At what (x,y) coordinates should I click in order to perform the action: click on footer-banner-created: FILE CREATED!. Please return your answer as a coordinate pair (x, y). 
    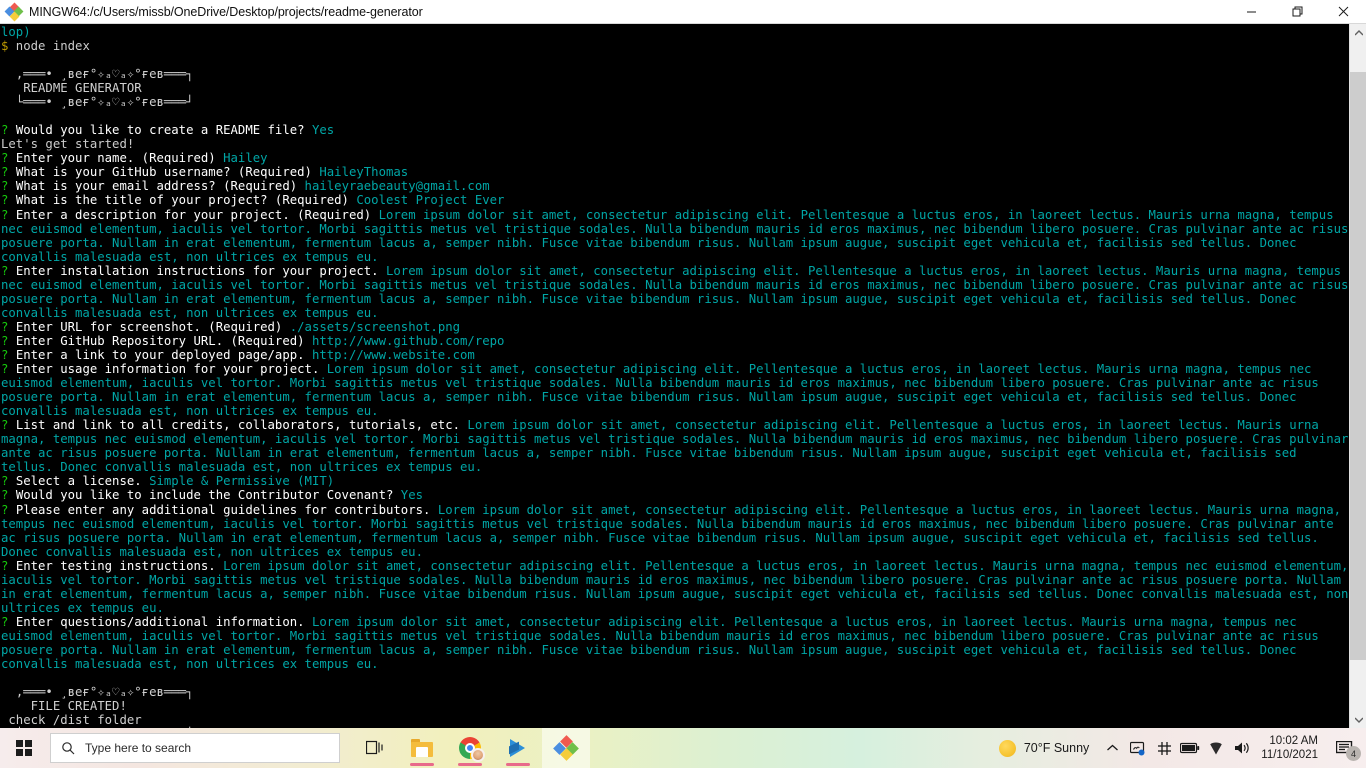
    Looking at the image, I should click on (64, 706).